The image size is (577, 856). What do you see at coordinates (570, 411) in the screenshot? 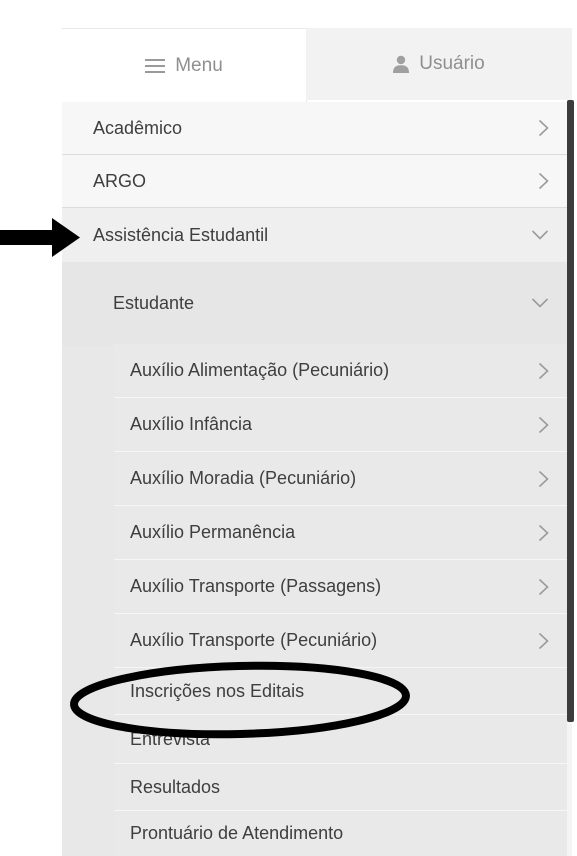
I see `scrollbar` at bounding box center [570, 411].